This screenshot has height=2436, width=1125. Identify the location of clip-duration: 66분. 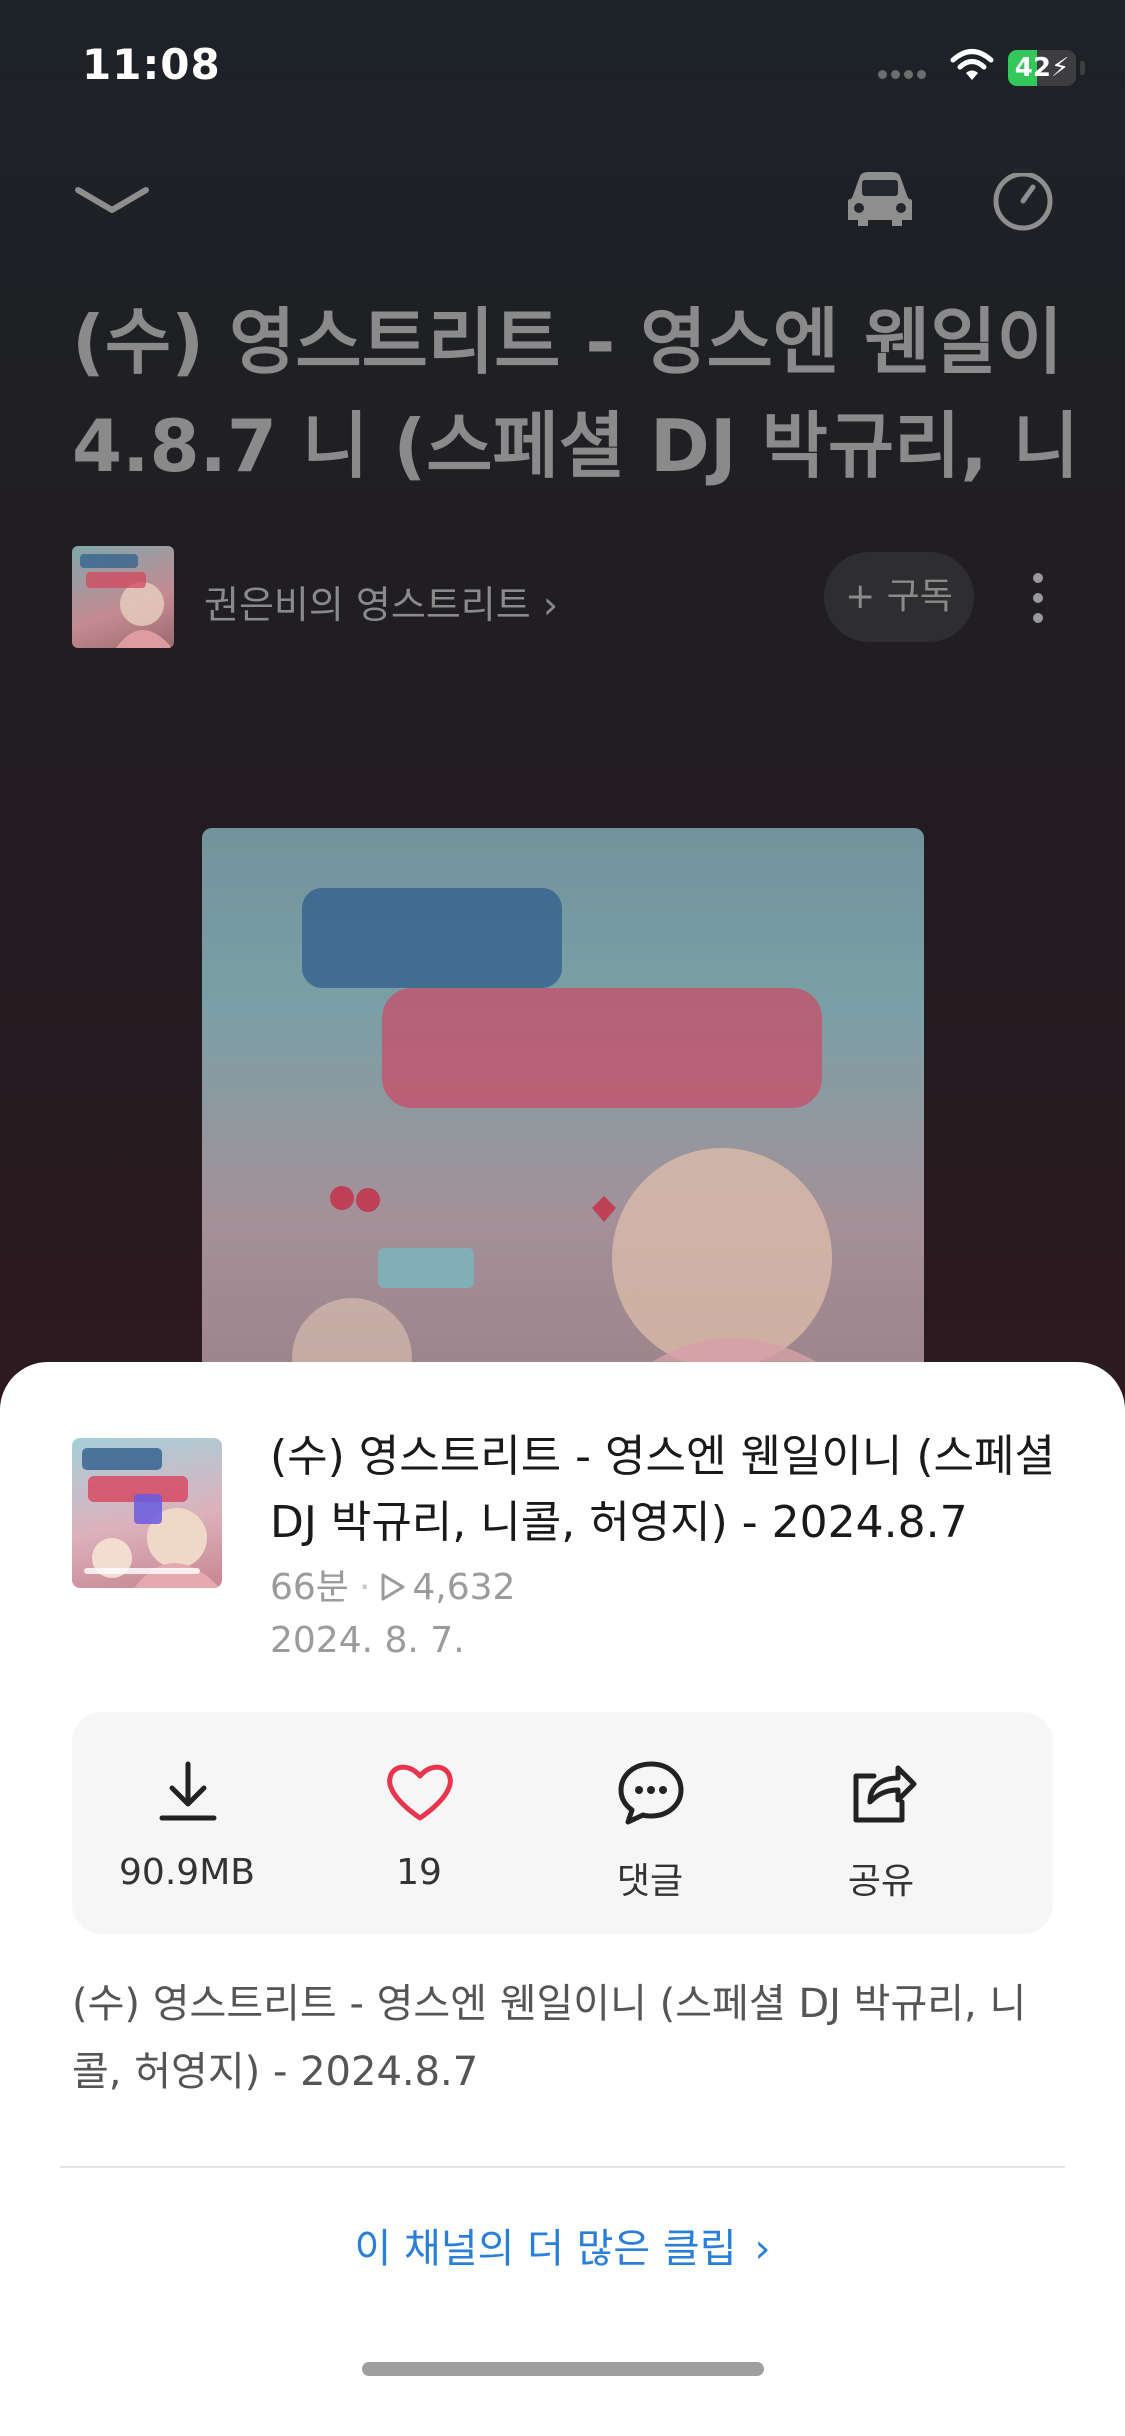
(309, 1587).